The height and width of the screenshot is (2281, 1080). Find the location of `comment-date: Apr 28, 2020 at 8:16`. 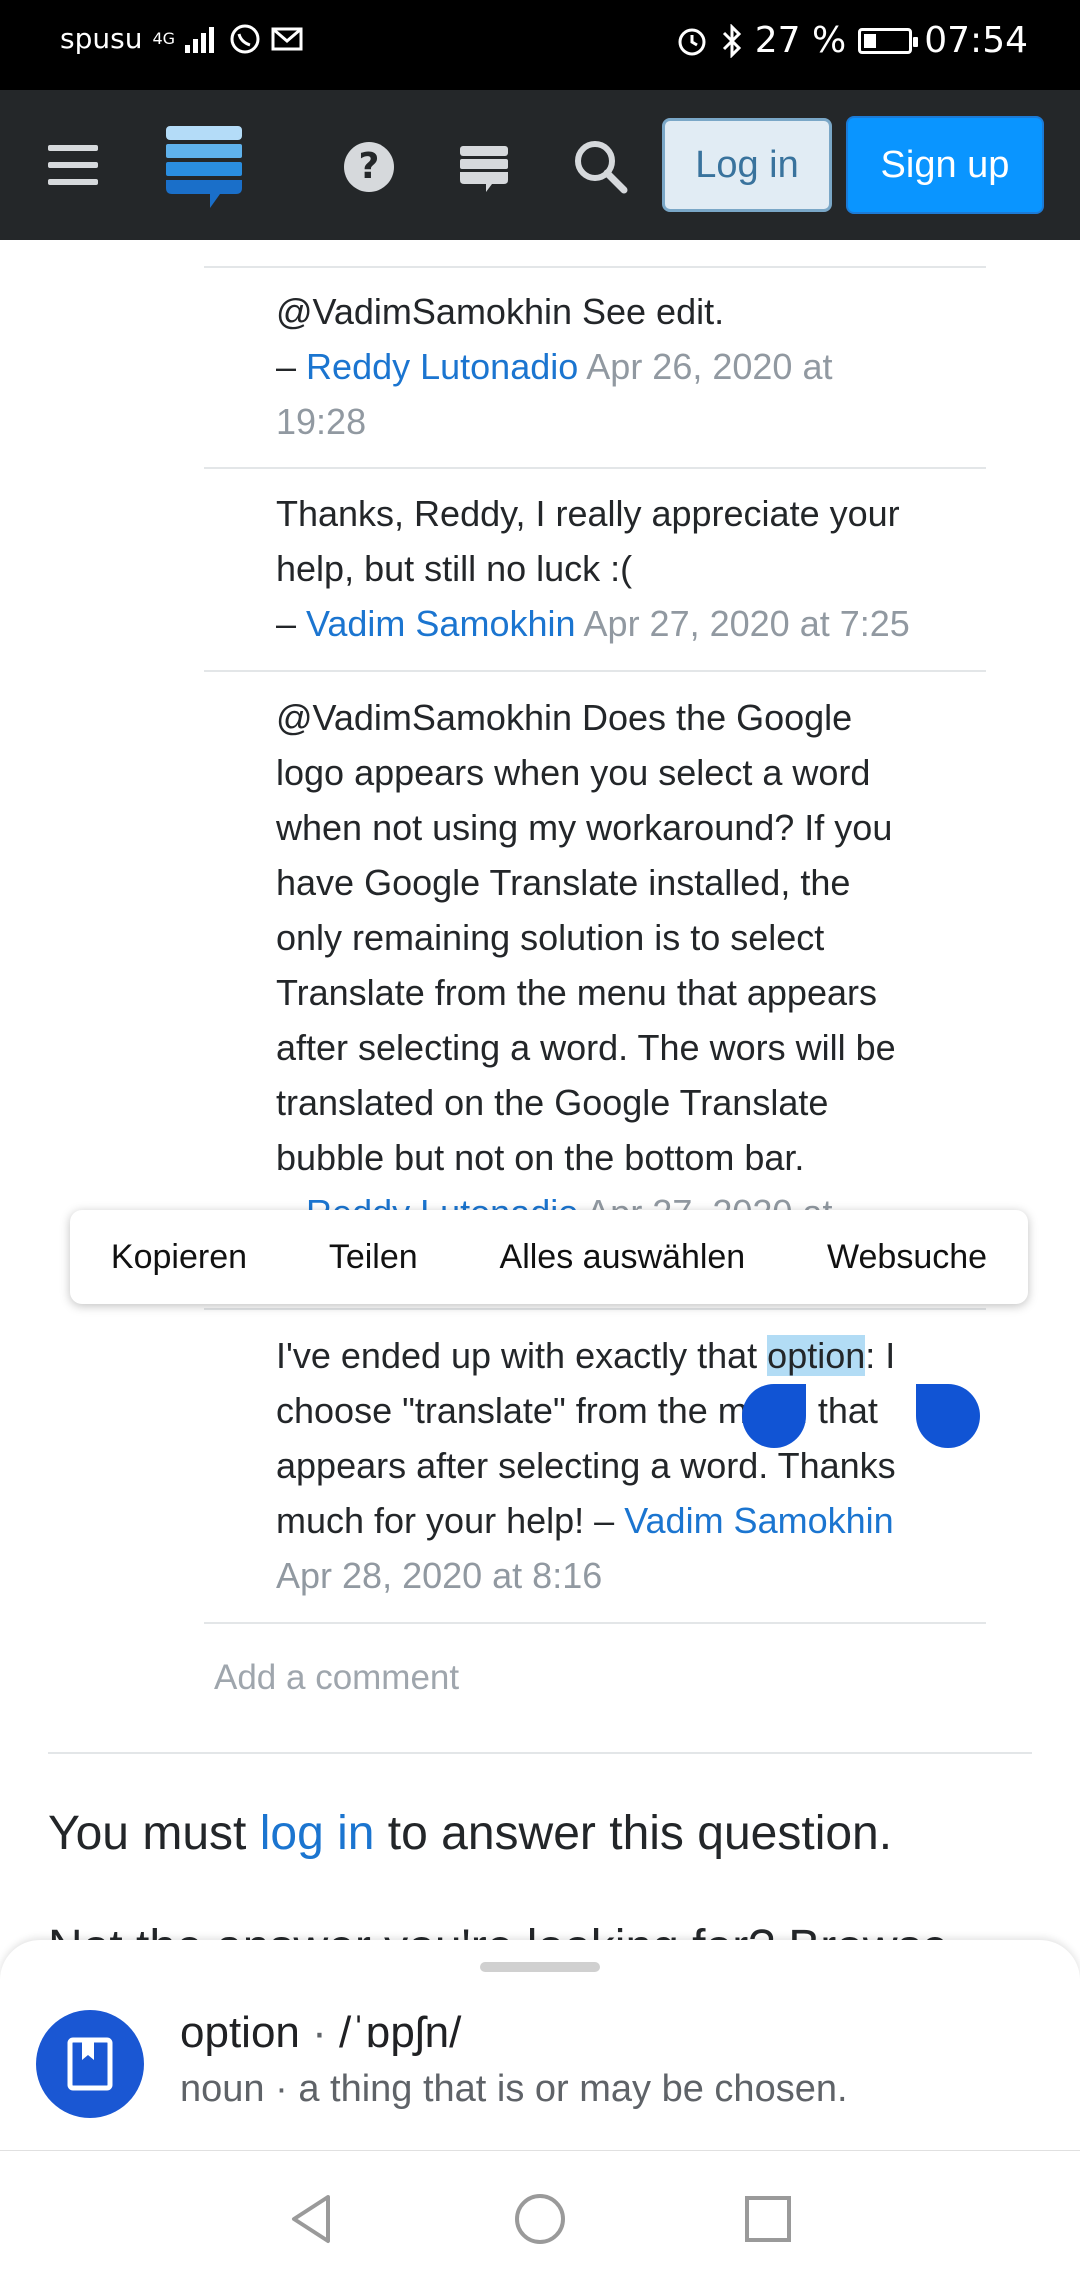

comment-date: Apr 28, 2020 at 8:16 is located at coordinates (439, 1575).